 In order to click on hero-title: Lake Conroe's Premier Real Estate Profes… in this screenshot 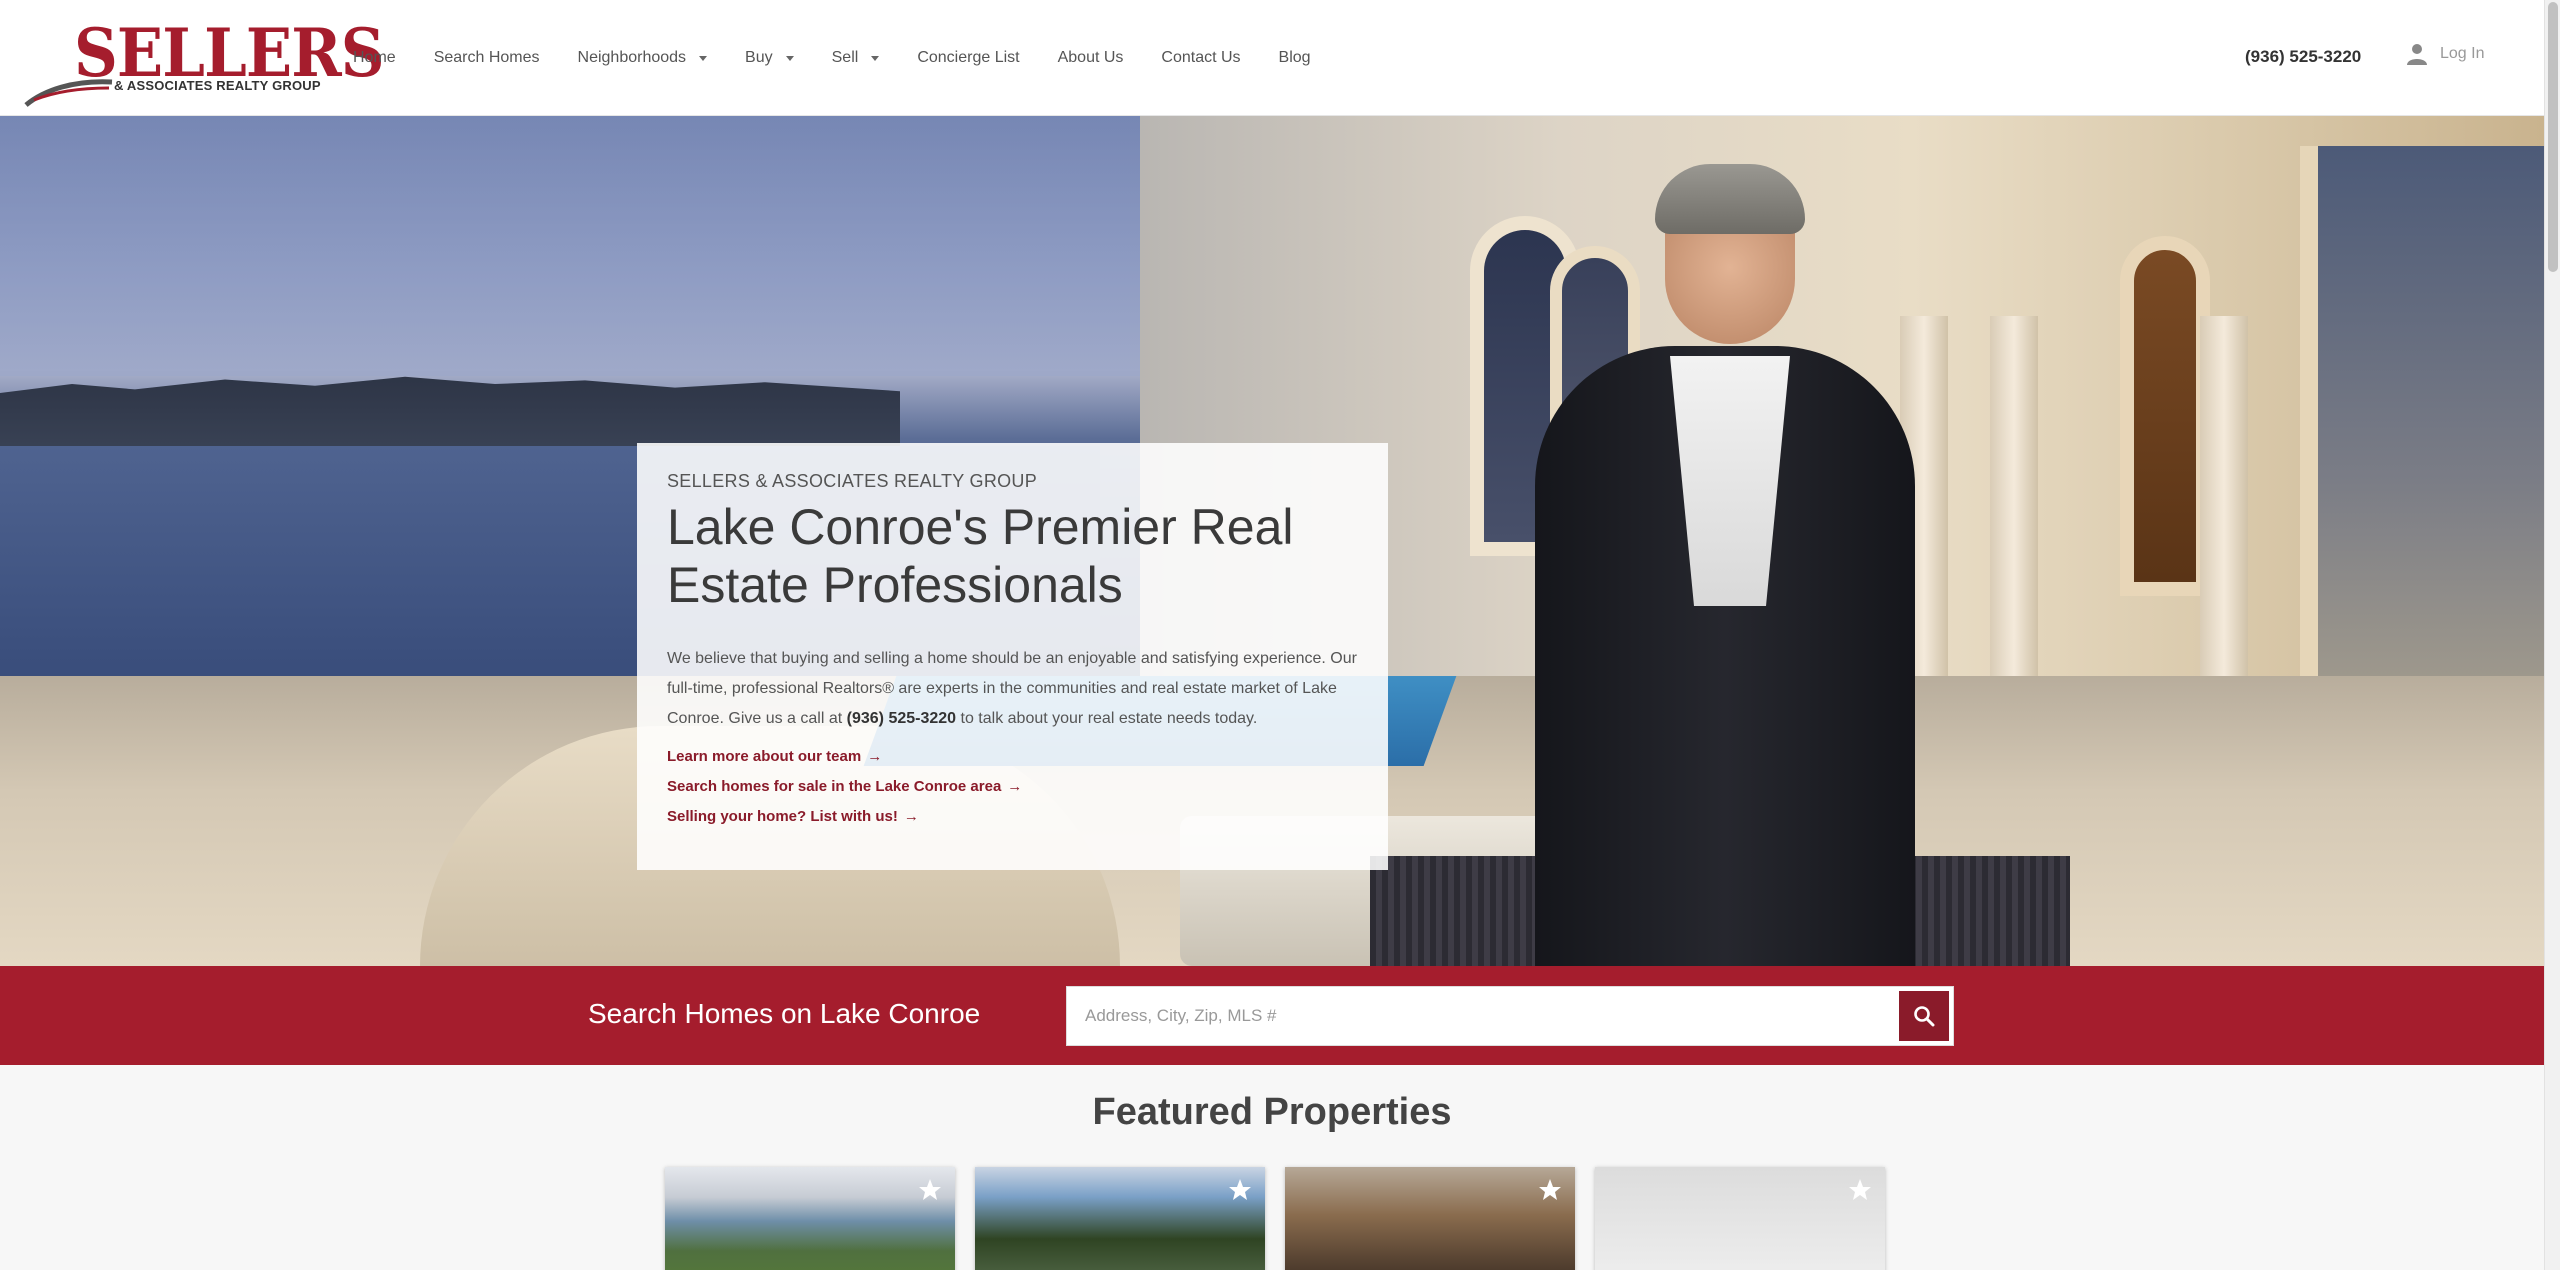, I will do `click(980, 556)`.